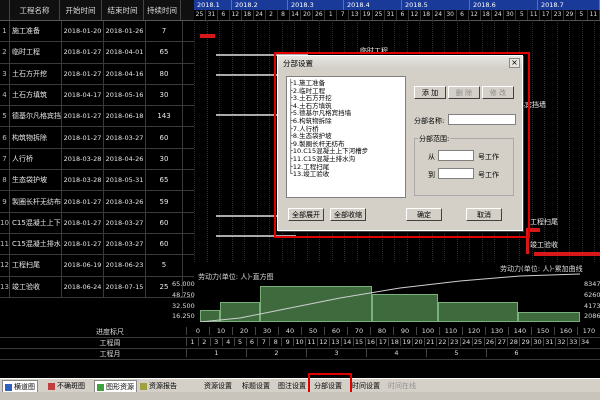 This screenshot has width=600, height=400. What do you see at coordinates (125, 52) in the screenshot?
I see `row-end-date: 2018-04-01` at bounding box center [125, 52].